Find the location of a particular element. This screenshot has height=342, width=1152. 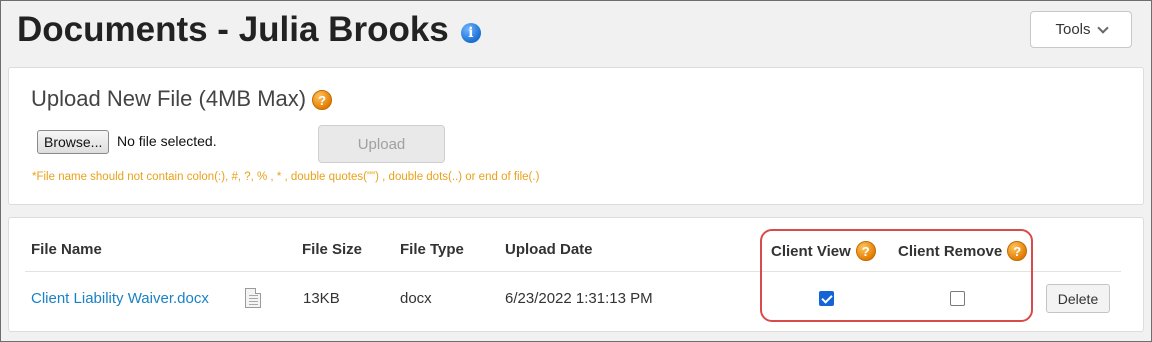

upload-title: Upload New File (4MB Max) is located at coordinates (169, 98).